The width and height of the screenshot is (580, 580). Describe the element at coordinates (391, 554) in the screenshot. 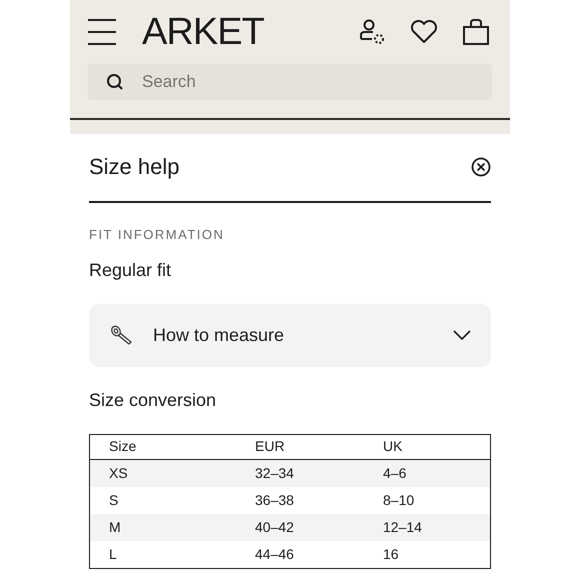

I see `table-cell-text: 16` at that location.